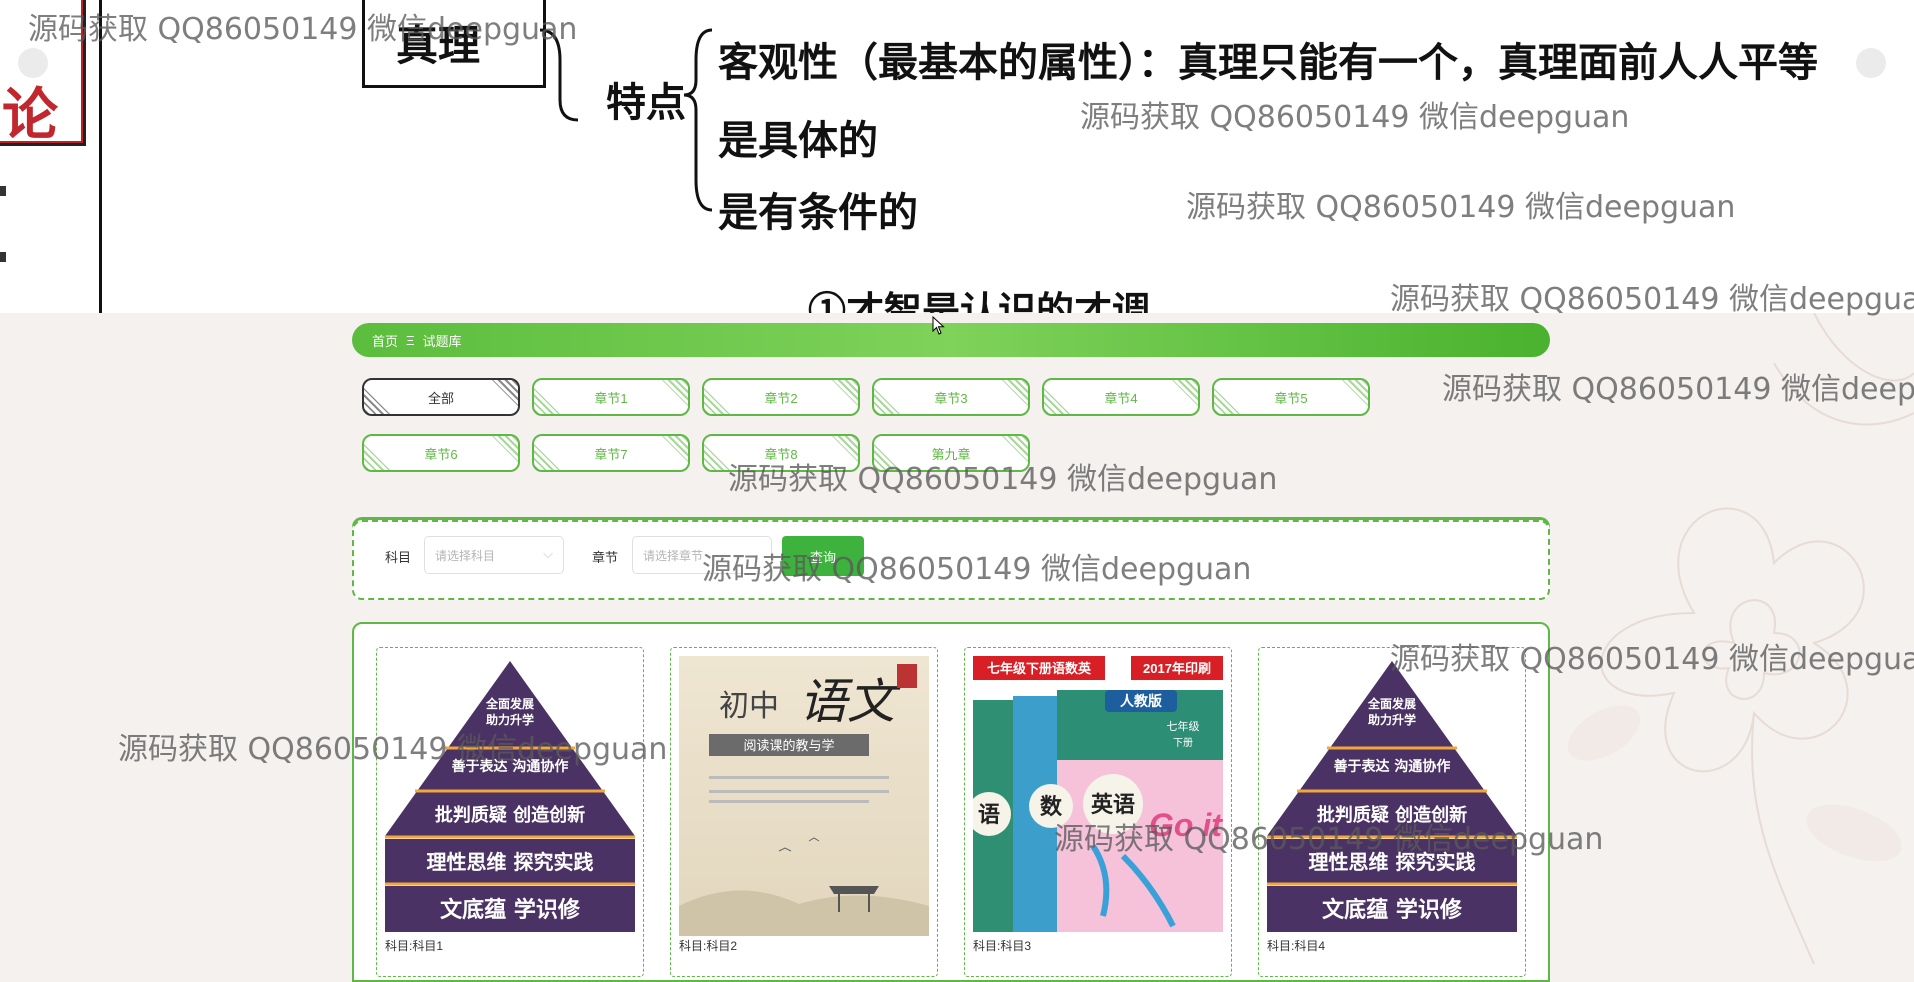  What do you see at coordinates (823, 556) in the screenshot?
I see `query-button: 查询` at bounding box center [823, 556].